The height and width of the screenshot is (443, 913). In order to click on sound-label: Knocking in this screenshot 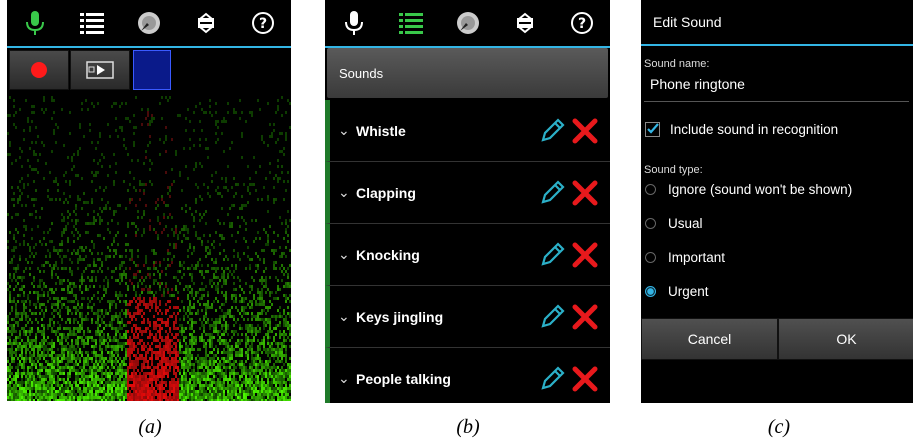, I will do `click(388, 254)`.